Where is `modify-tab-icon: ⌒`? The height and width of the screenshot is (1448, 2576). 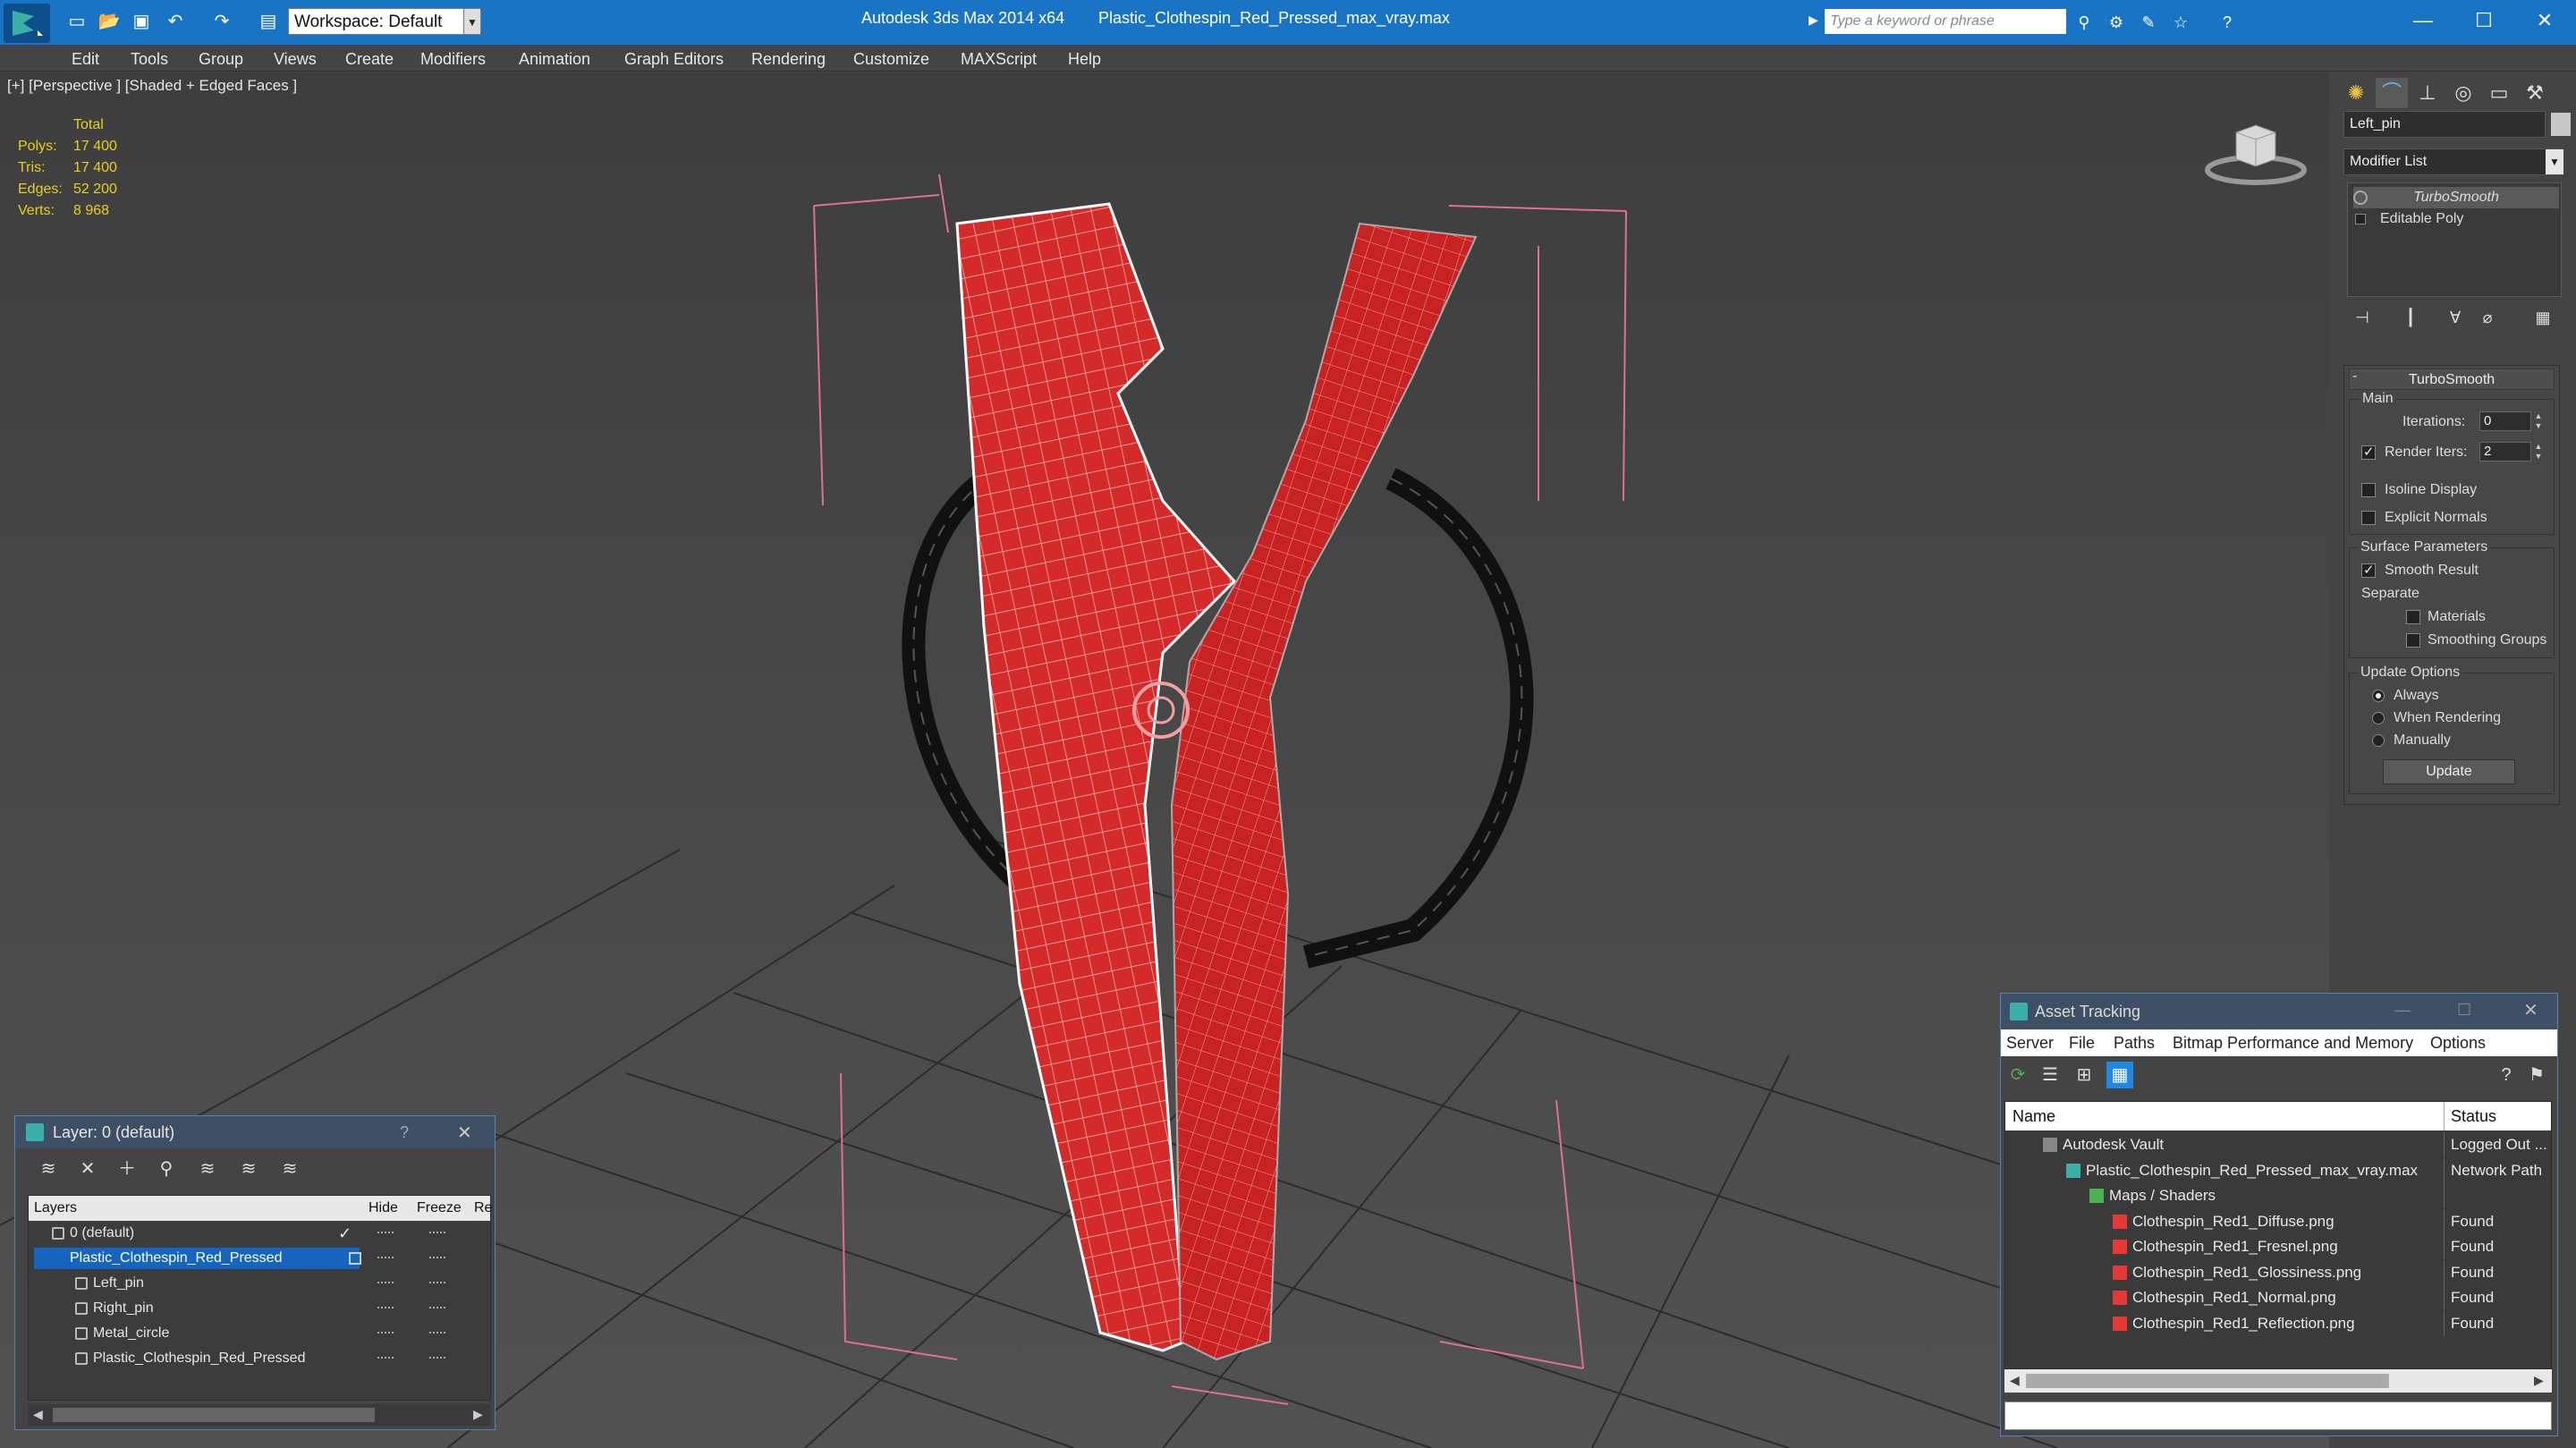 modify-tab-icon: ⌒ is located at coordinates (2392, 93).